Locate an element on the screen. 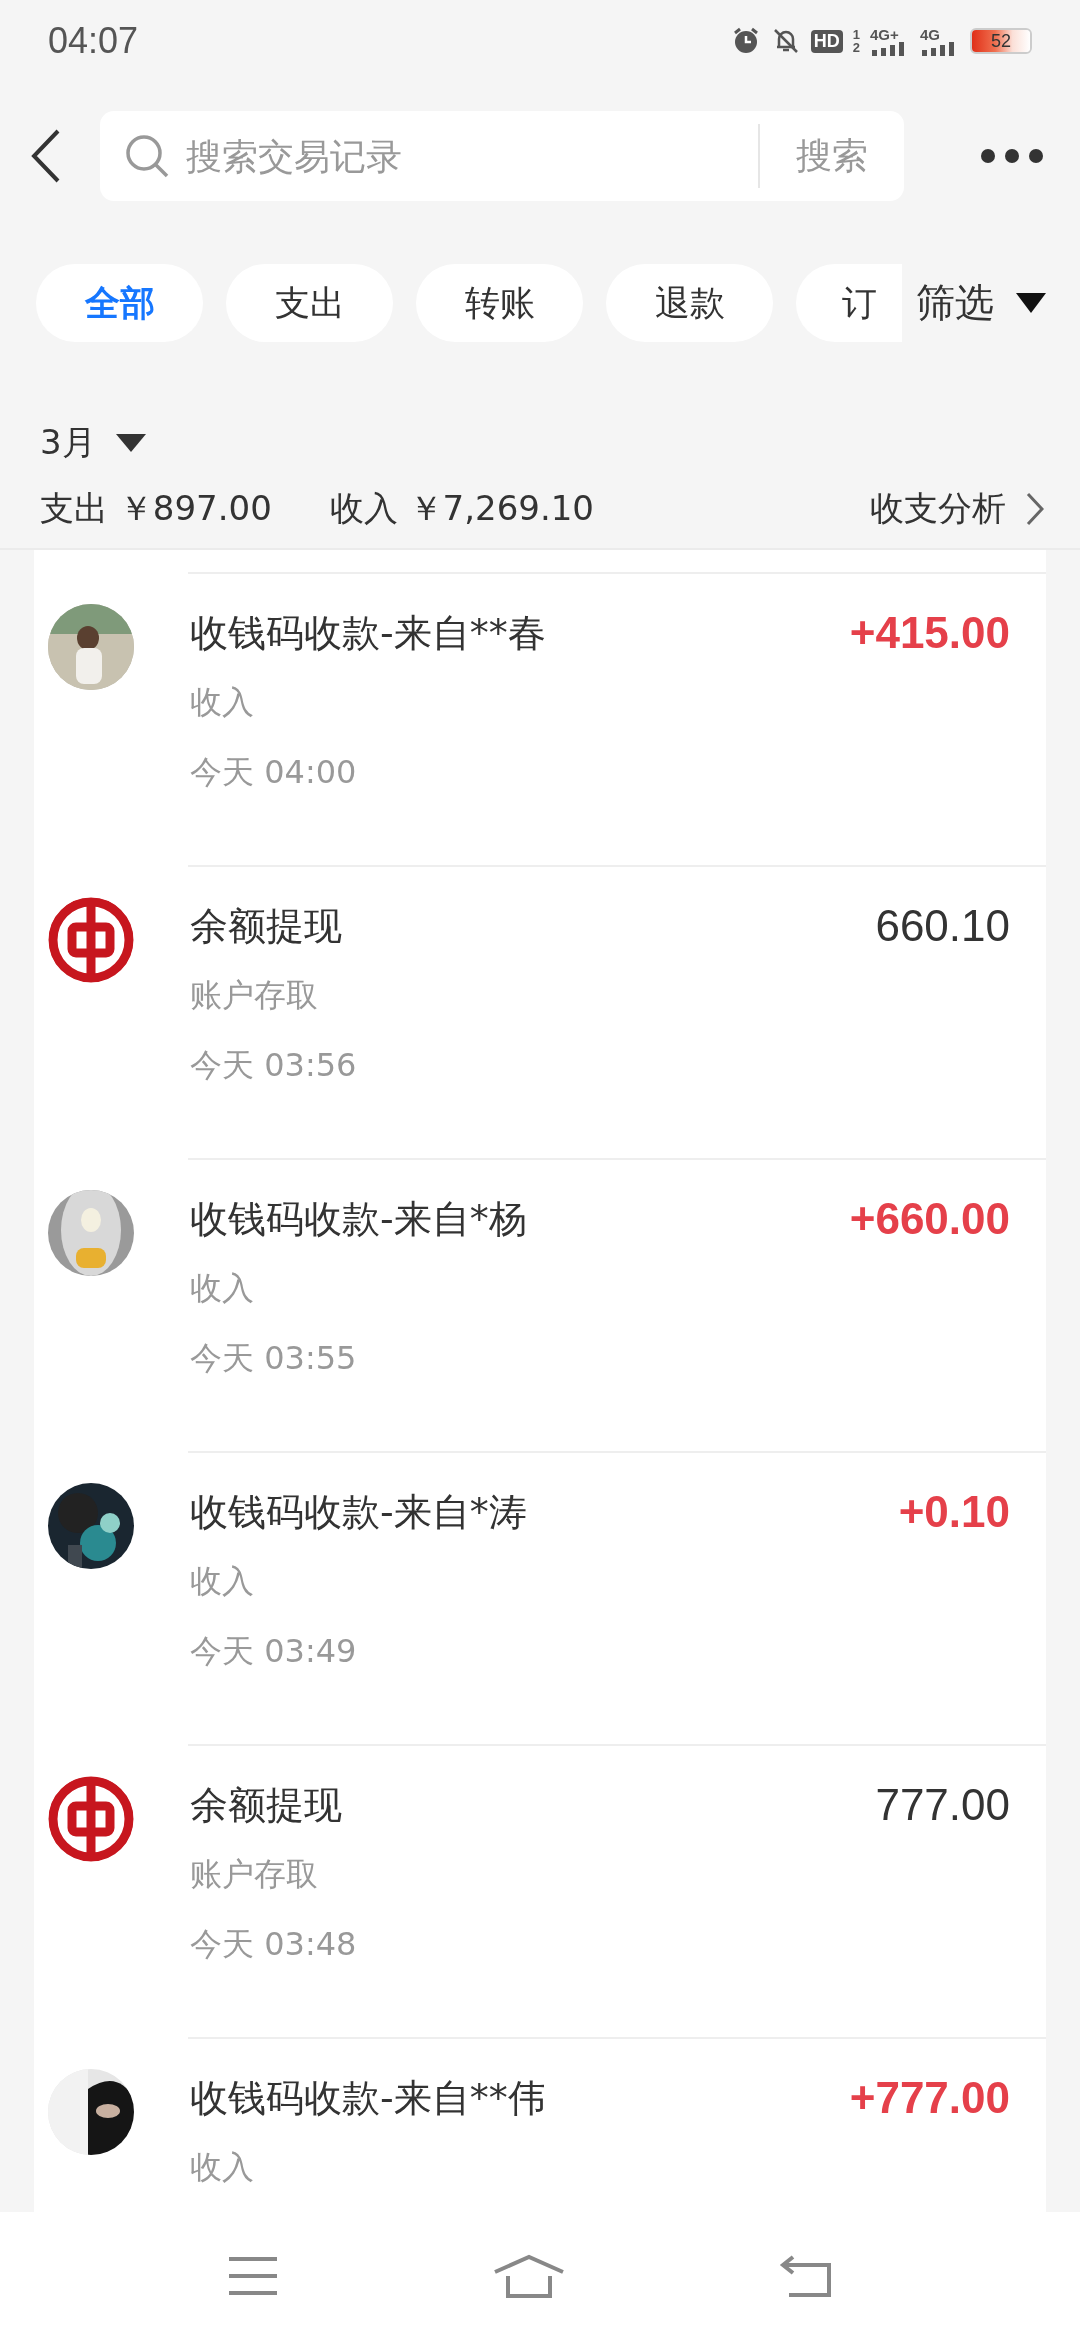 The width and height of the screenshot is (1080, 2340). transaction-amount: 660.10 is located at coordinates (943, 926).